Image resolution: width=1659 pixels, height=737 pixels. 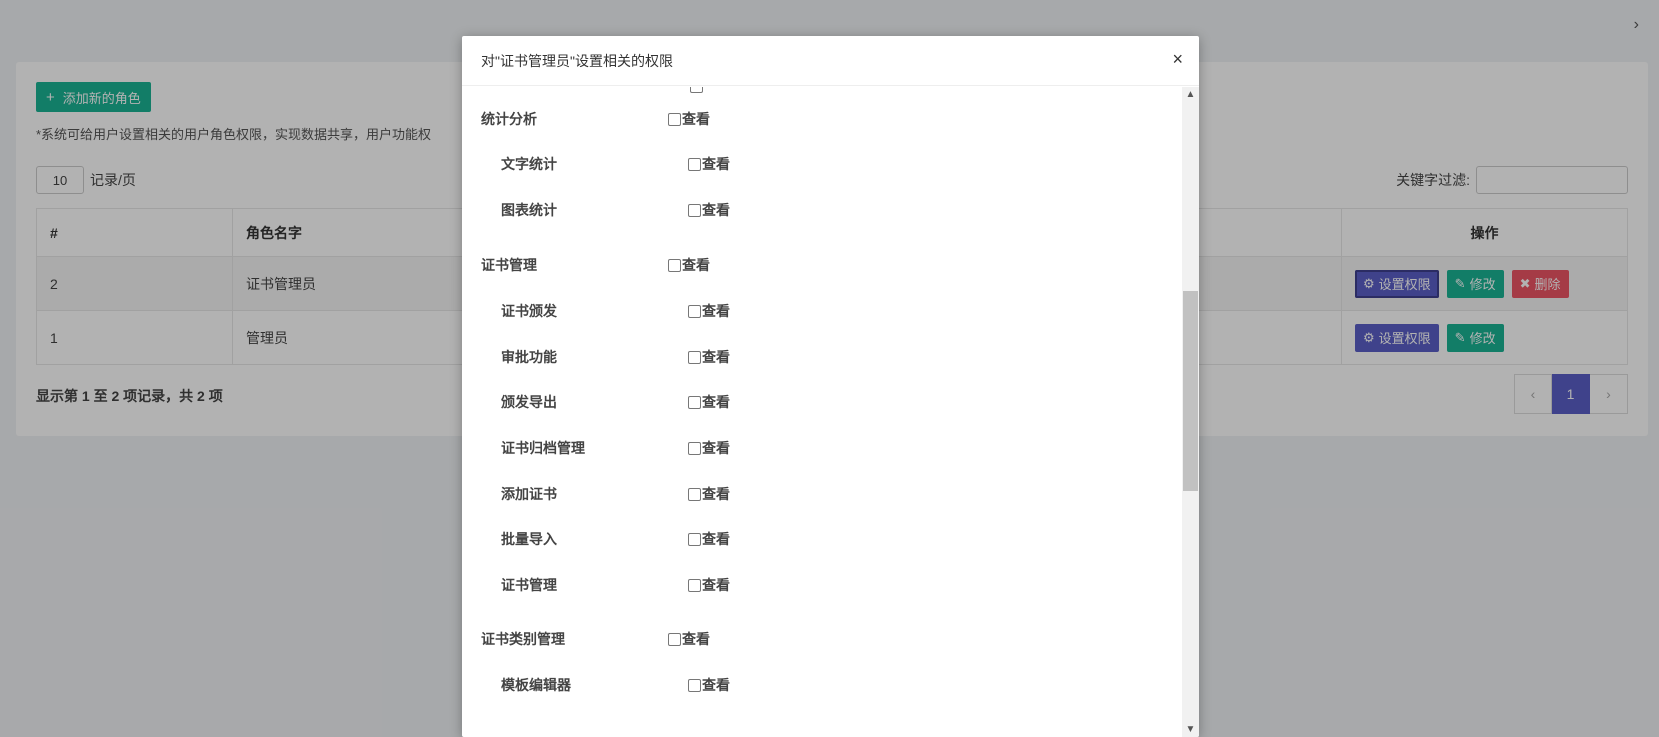 I want to click on scroll-down-icon: ▼, so click(x=1190, y=729).